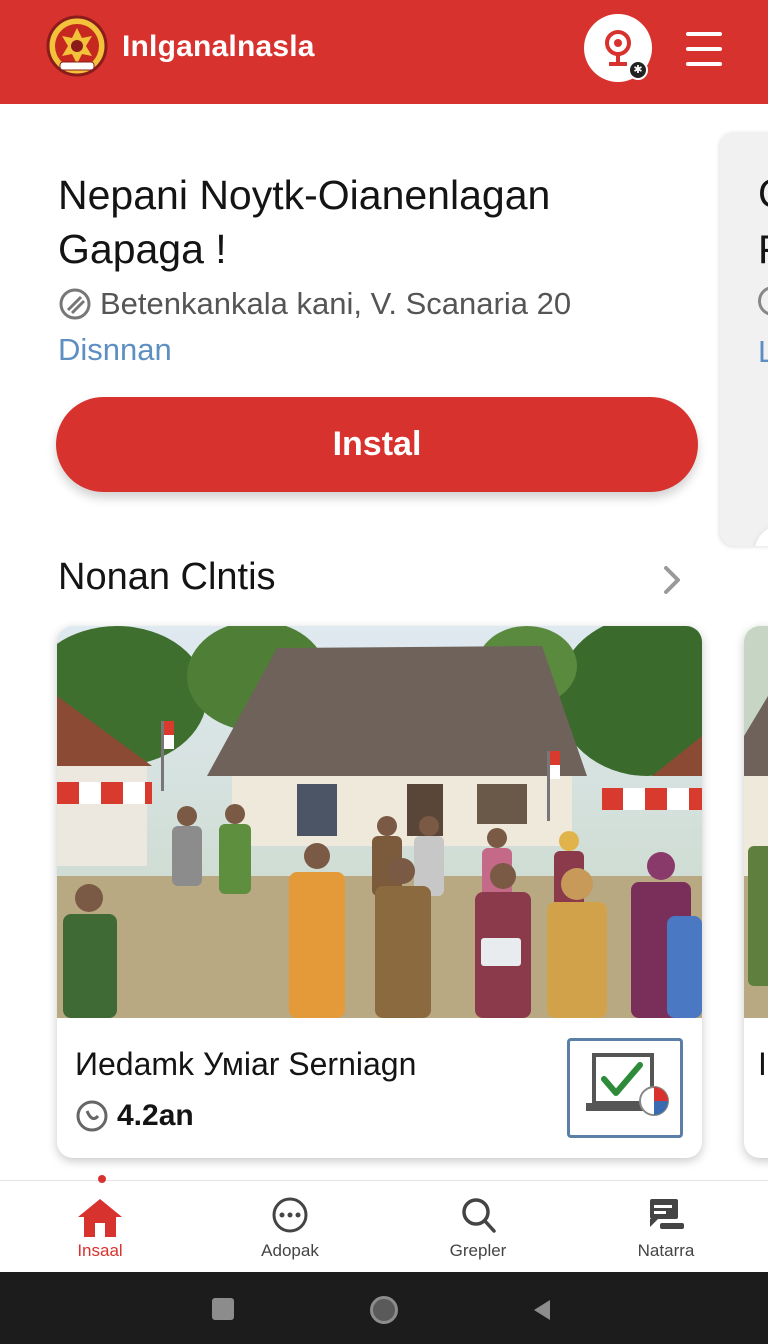 The image size is (768, 1344). I want to click on home-system-icon, so click(384, 1310).